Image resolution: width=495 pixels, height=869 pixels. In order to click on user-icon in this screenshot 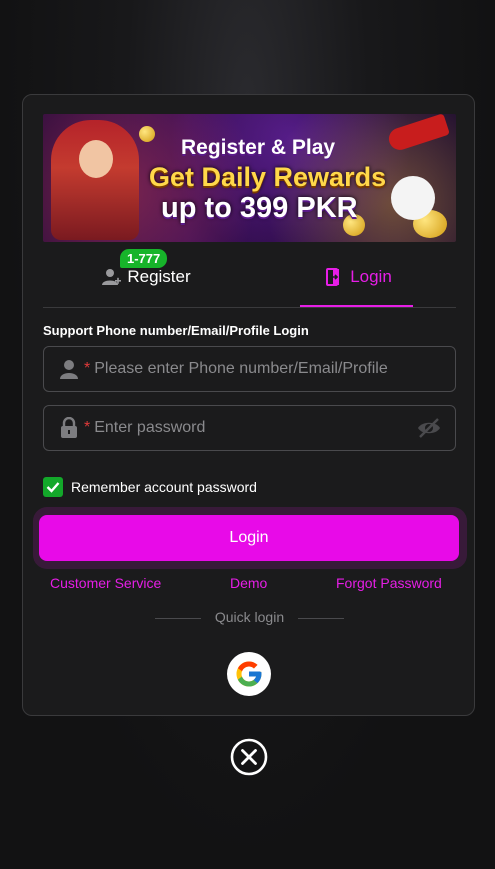, I will do `click(69, 369)`.